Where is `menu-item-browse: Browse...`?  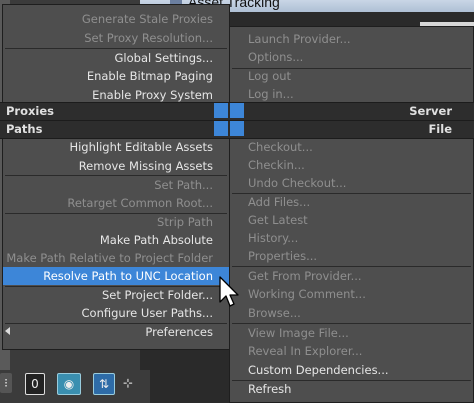
menu-item-browse: Browse... is located at coordinates (351, 313).